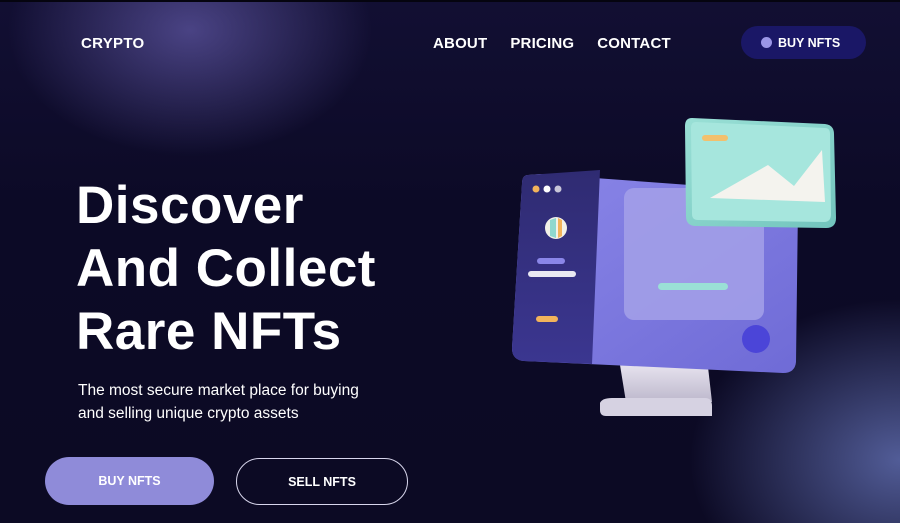  Describe the element at coordinates (129, 481) in the screenshot. I see `buy-nfts-button: BUY NFTS` at that location.